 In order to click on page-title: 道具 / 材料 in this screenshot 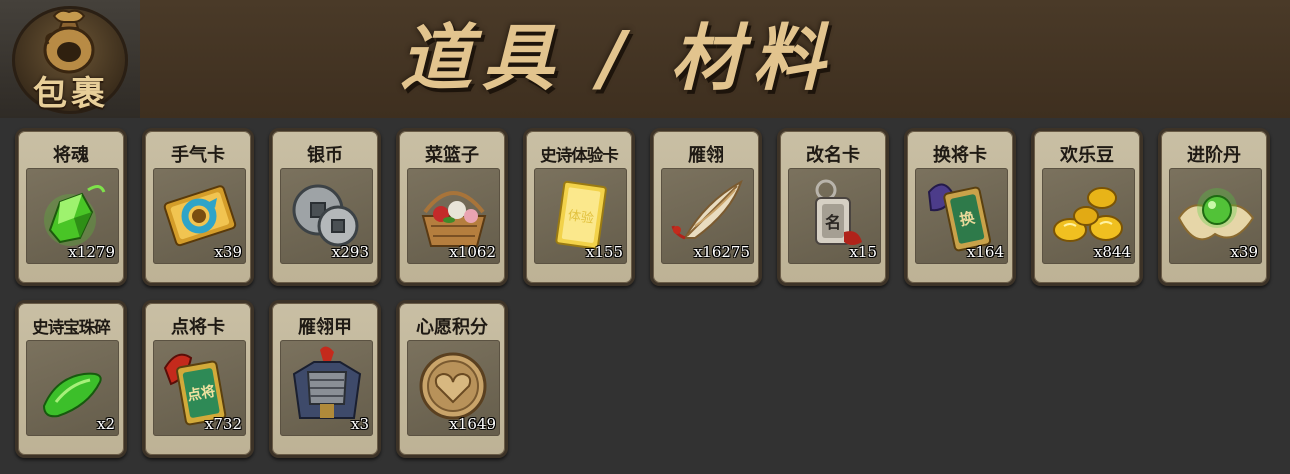, I will do `click(617, 58)`.